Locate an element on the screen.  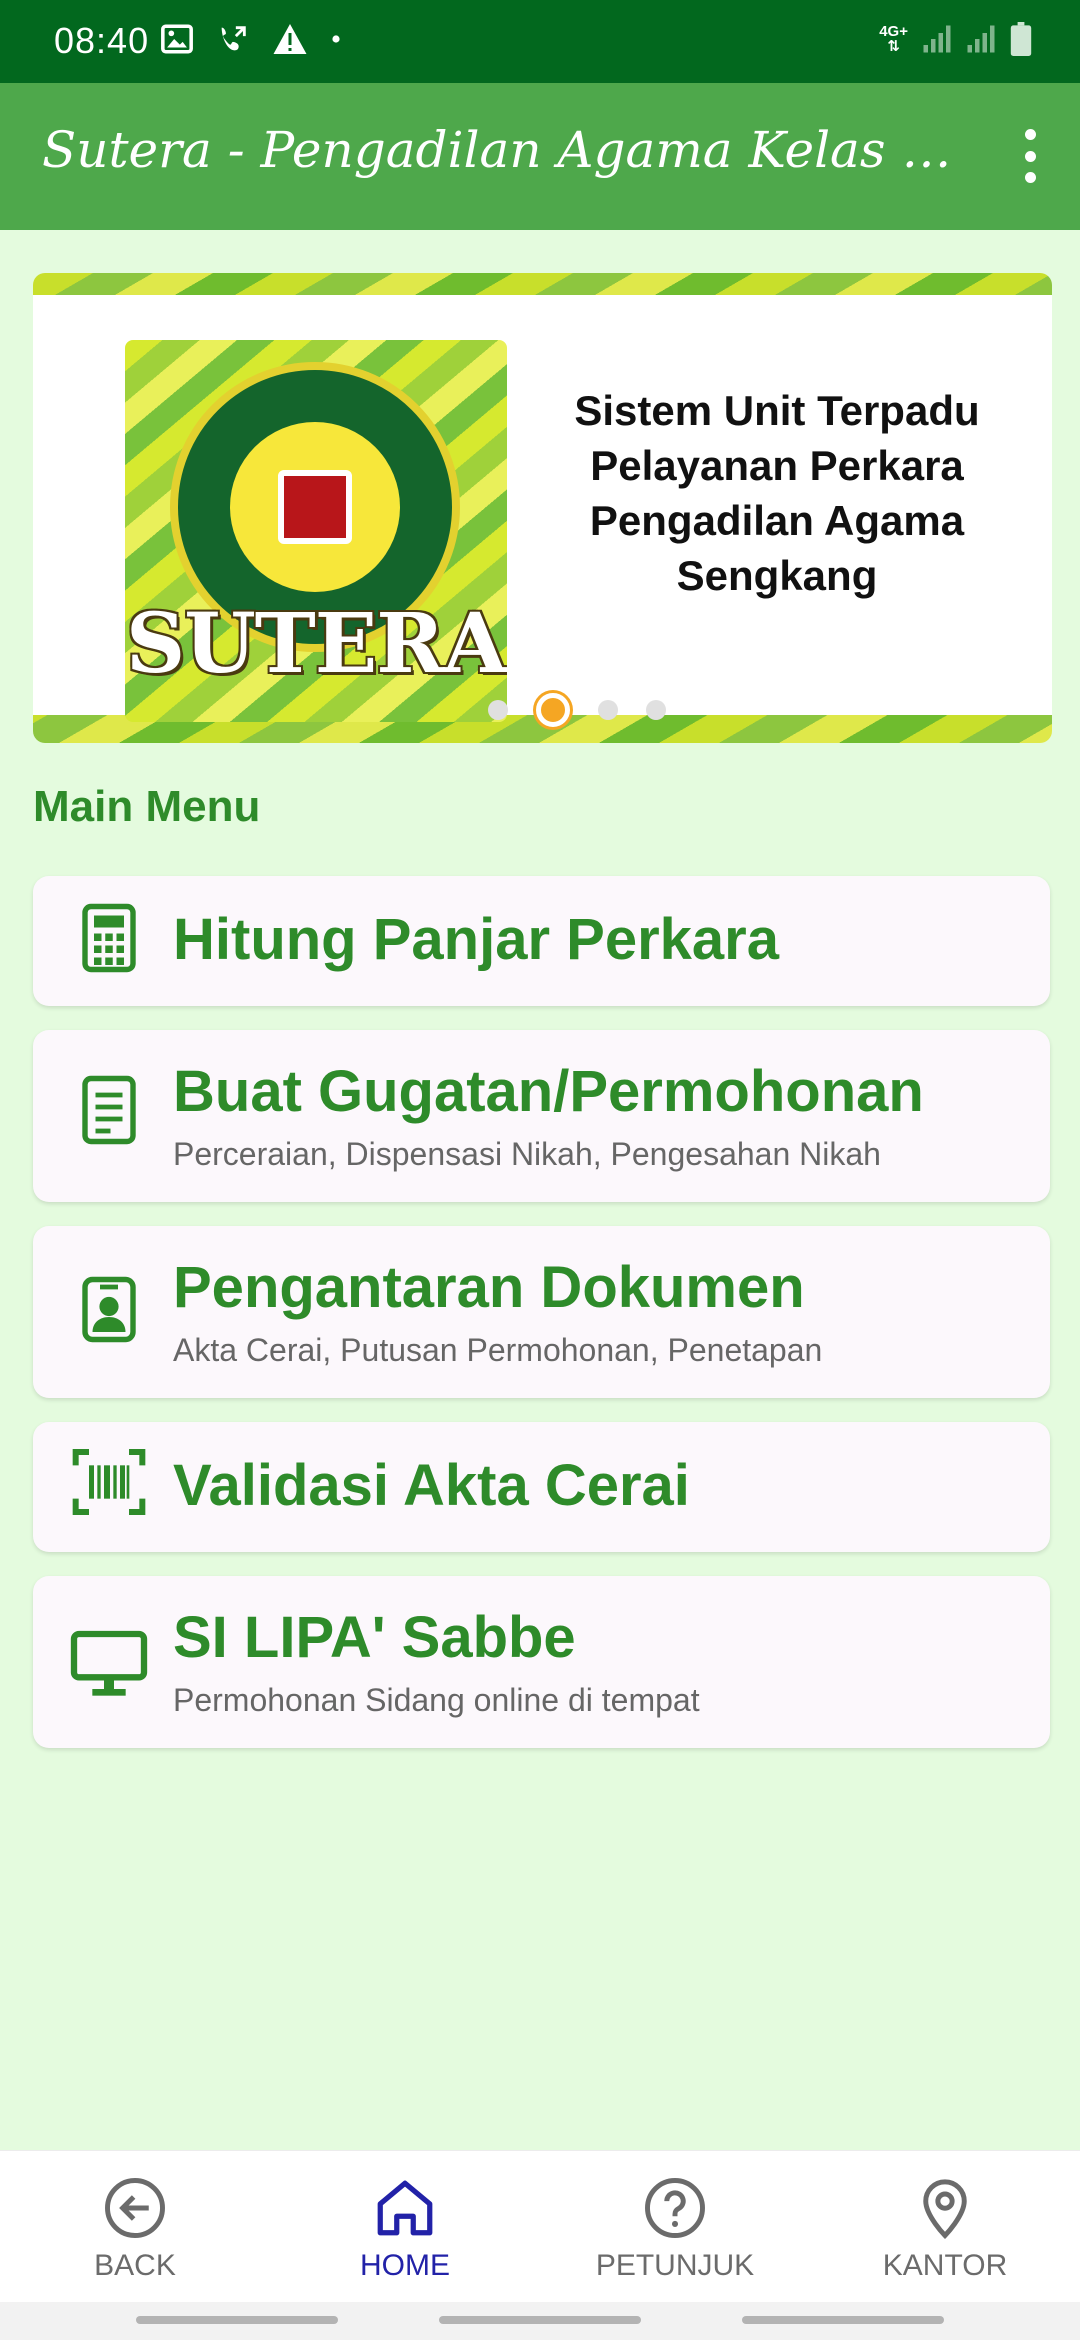
menu-item-hitung-panjar: Hitung Panjar Perkara is located at coordinates (541, 941).